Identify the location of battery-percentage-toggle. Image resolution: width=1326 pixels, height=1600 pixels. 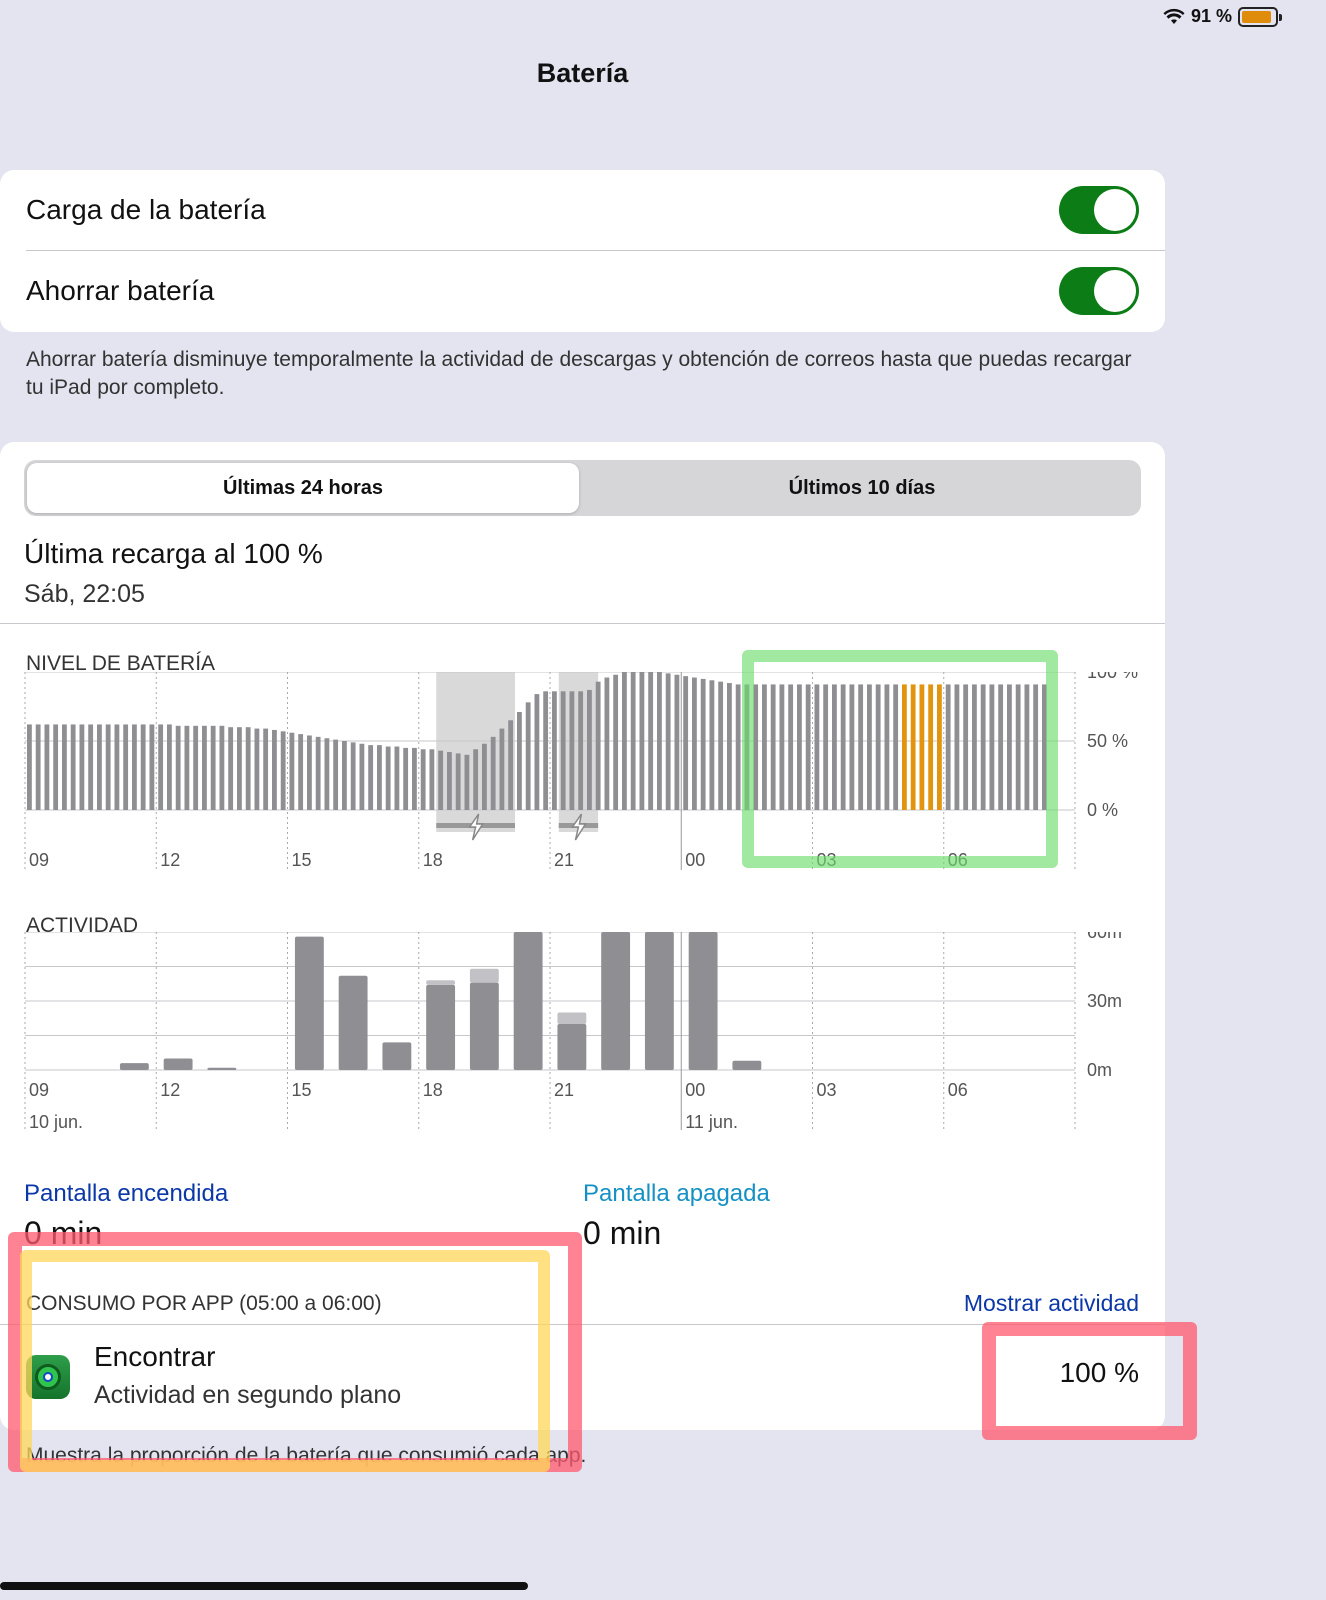
(1099, 210).